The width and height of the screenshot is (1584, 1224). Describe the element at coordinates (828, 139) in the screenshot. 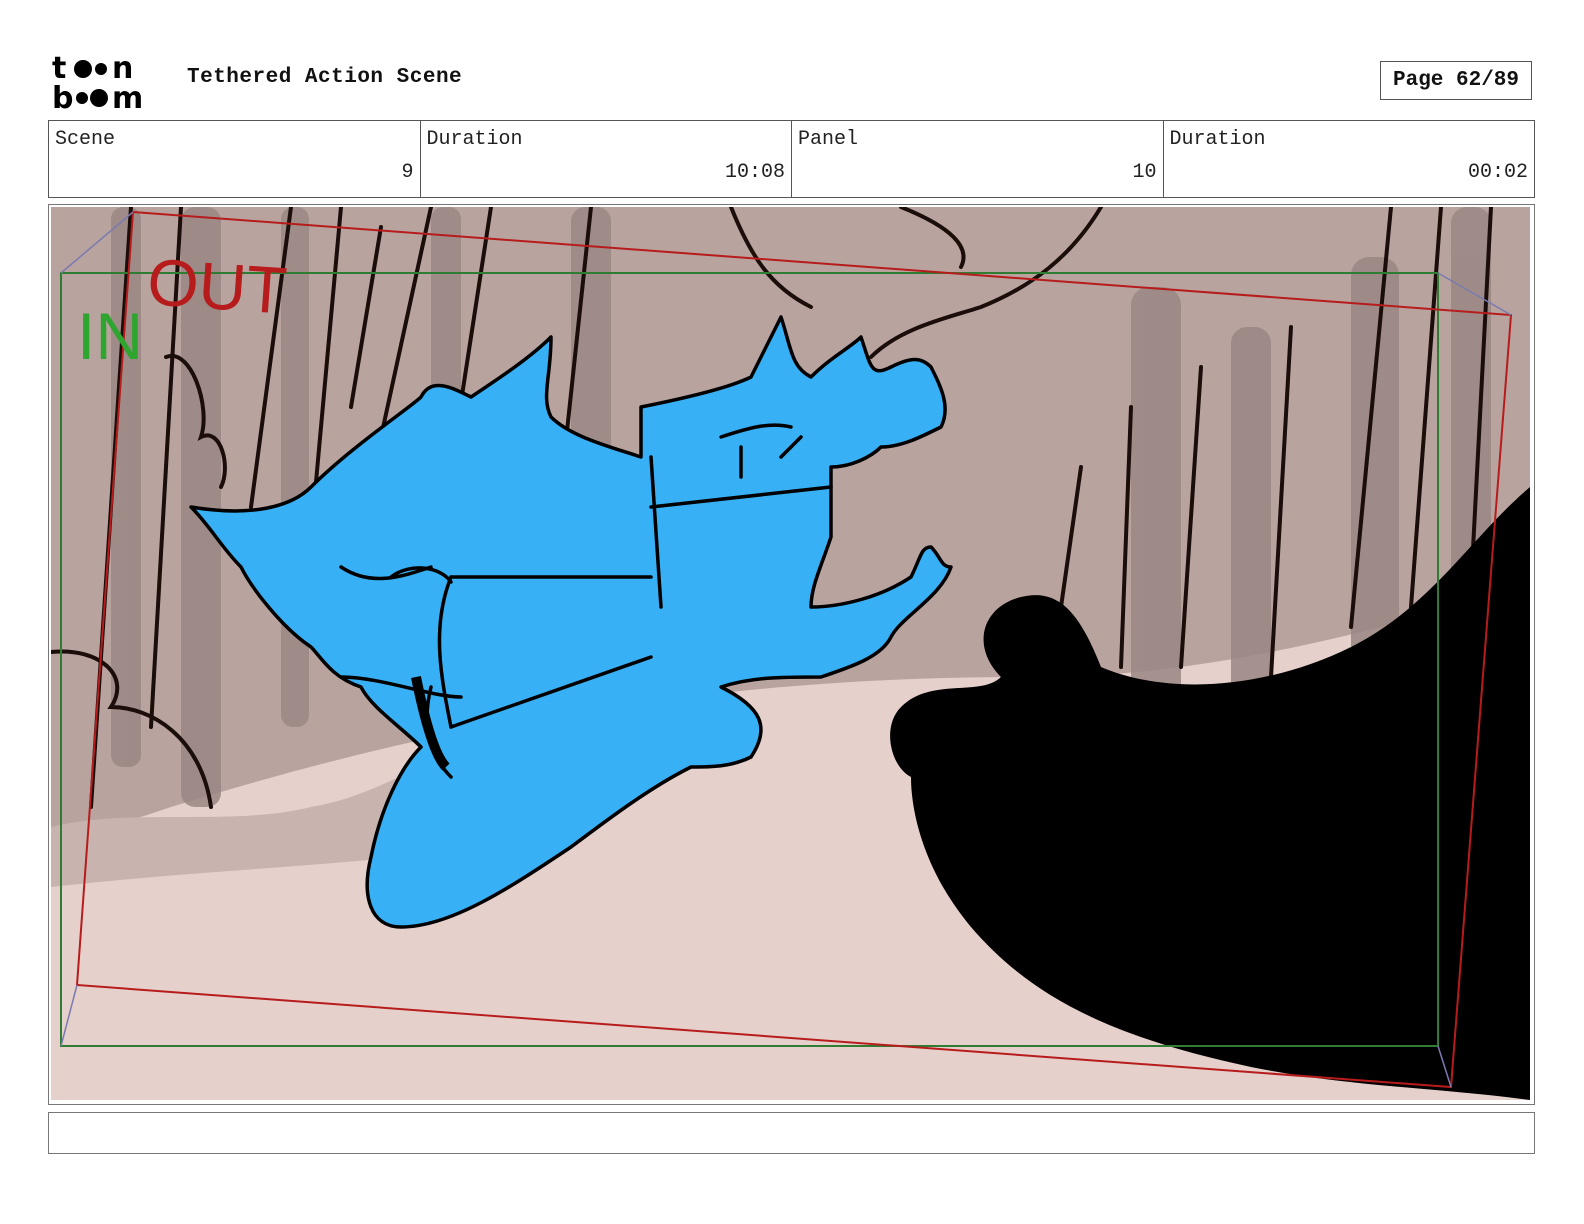

I see `panel-label: Panel` at that location.